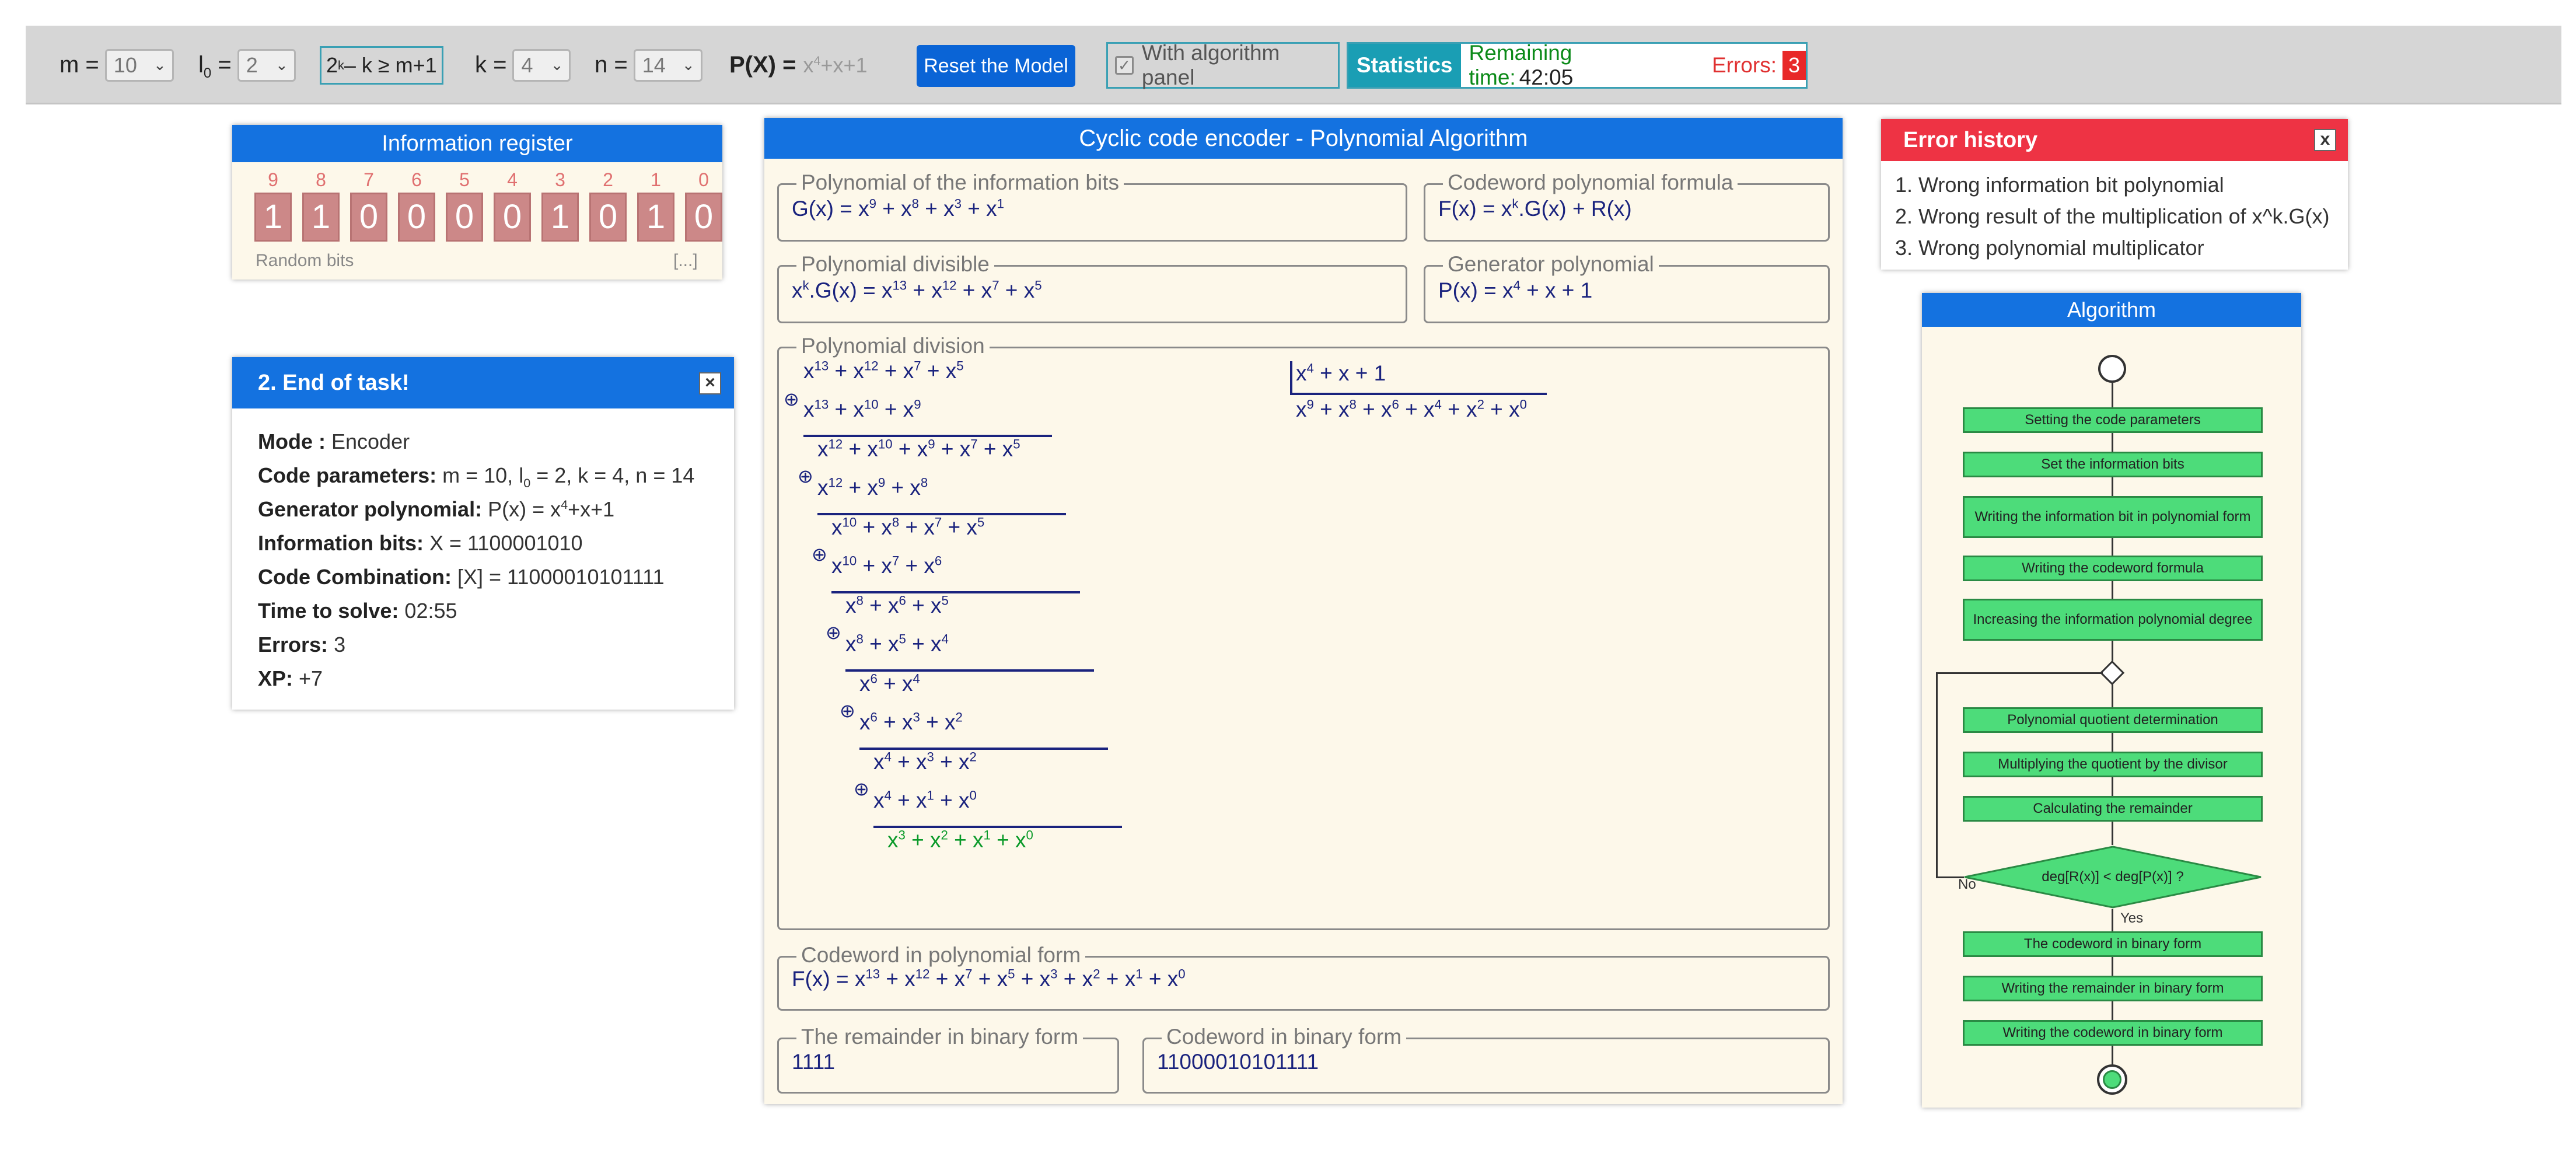 The image size is (2576, 1149). What do you see at coordinates (1291, 378) in the screenshot?
I see `divisor-bracket` at bounding box center [1291, 378].